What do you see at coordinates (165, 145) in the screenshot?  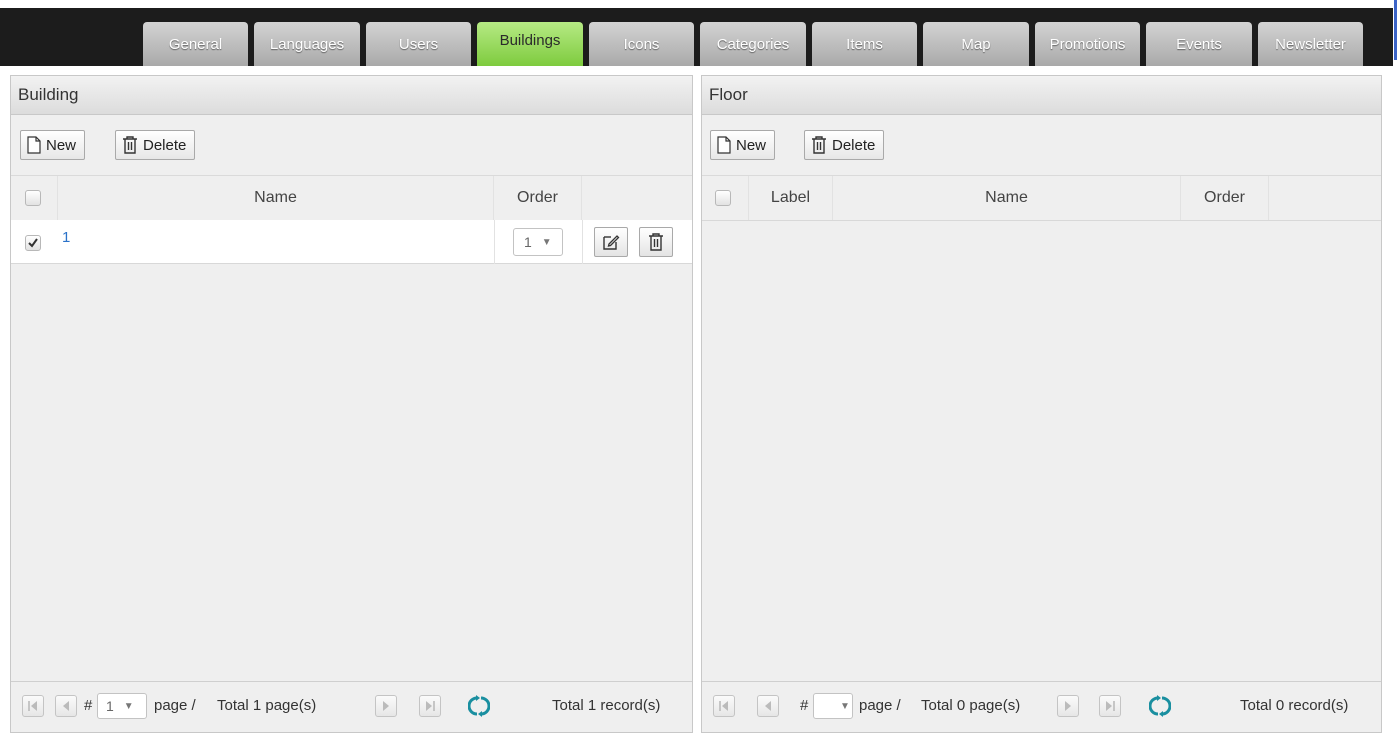 I see `building-delete-label: Delete` at bounding box center [165, 145].